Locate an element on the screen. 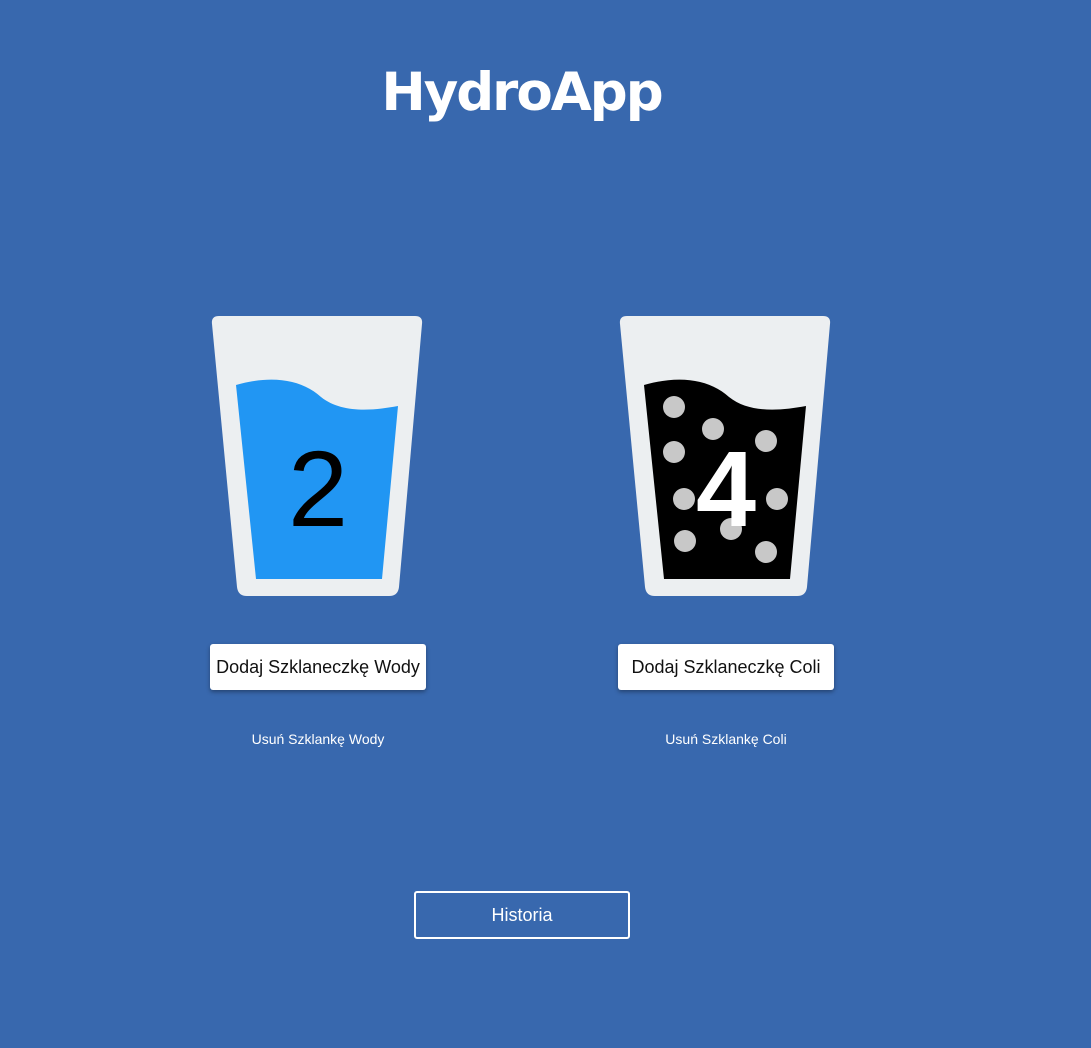  remove-cola-link: Usuń Szklankę Coli is located at coordinates (726, 739).